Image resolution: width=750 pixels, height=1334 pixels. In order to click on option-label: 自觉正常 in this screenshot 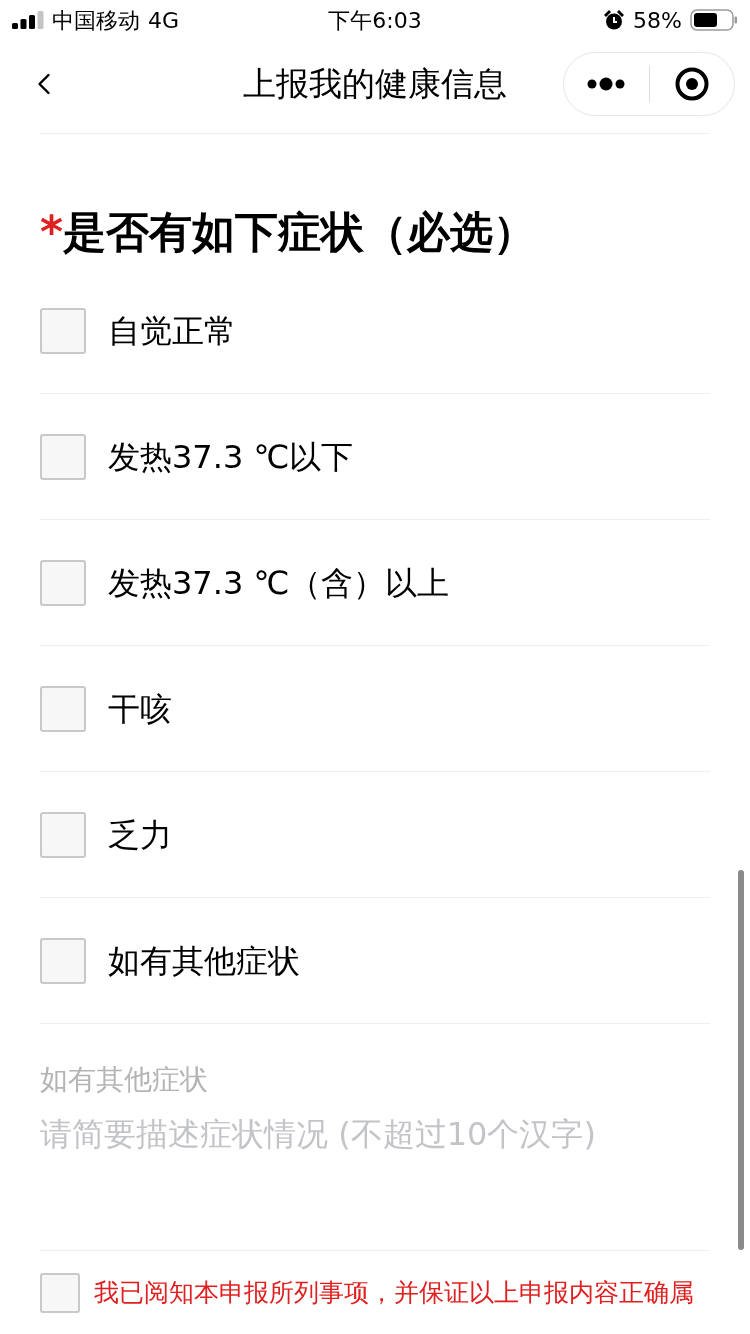, I will do `click(172, 331)`.